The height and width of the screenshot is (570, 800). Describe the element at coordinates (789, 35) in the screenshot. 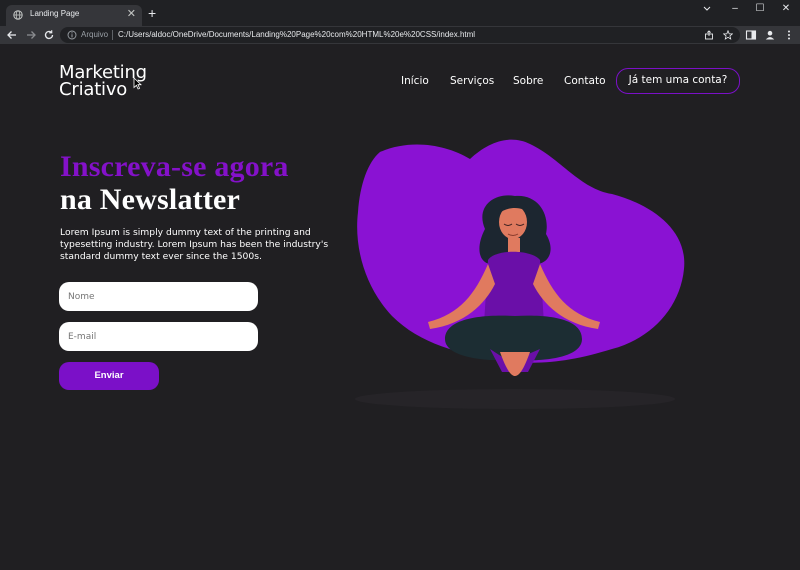

I see `menu-icon` at that location.